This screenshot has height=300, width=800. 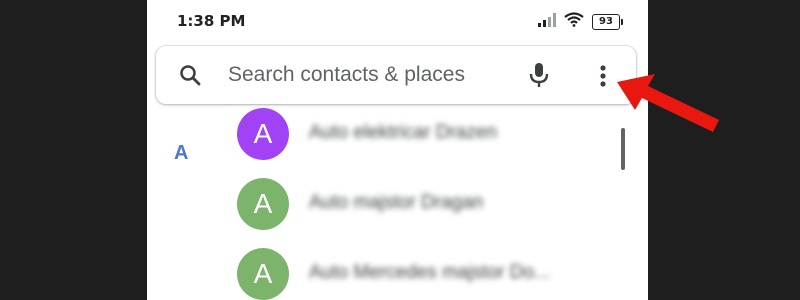 What do you see at coordinates (603, 76) in the screenshot?
I see `more-options-icon` at bounding box center [603, 76].